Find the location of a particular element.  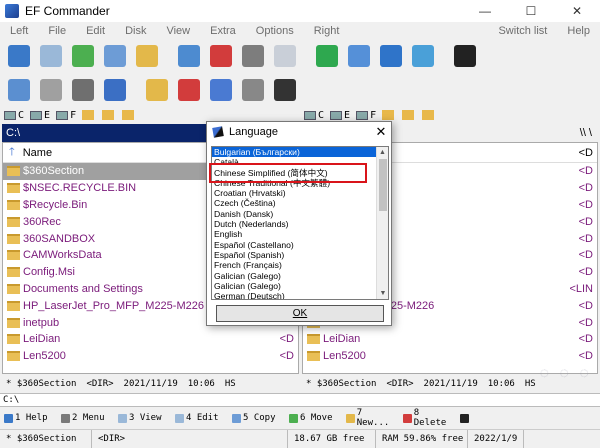

search-button is located at coordinates (359, 56).